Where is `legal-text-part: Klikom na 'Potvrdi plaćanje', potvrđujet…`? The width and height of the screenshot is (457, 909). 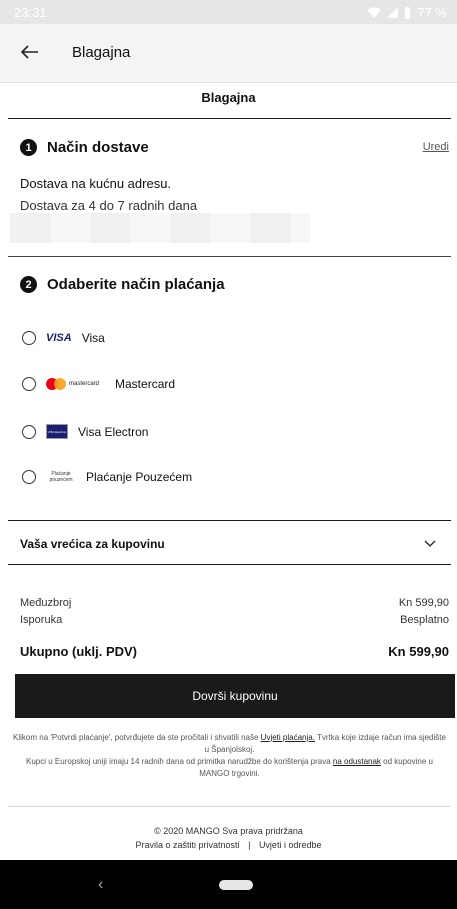
legal-text-part: Klikom na 'Potvrdi plaćanje', potvrđujet… is located at coordinates (136, 737).